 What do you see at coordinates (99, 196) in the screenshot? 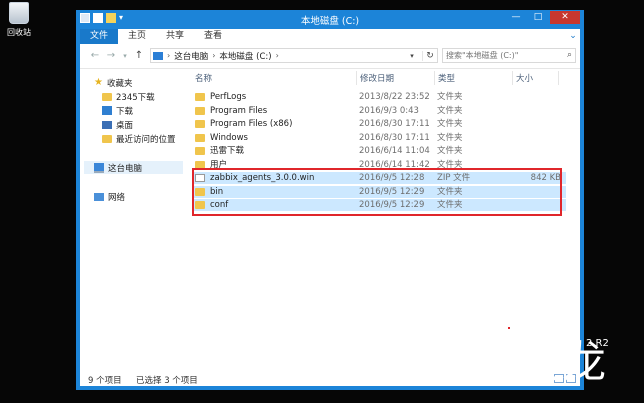
I see `network-icon` at bounding box center [99, 196].